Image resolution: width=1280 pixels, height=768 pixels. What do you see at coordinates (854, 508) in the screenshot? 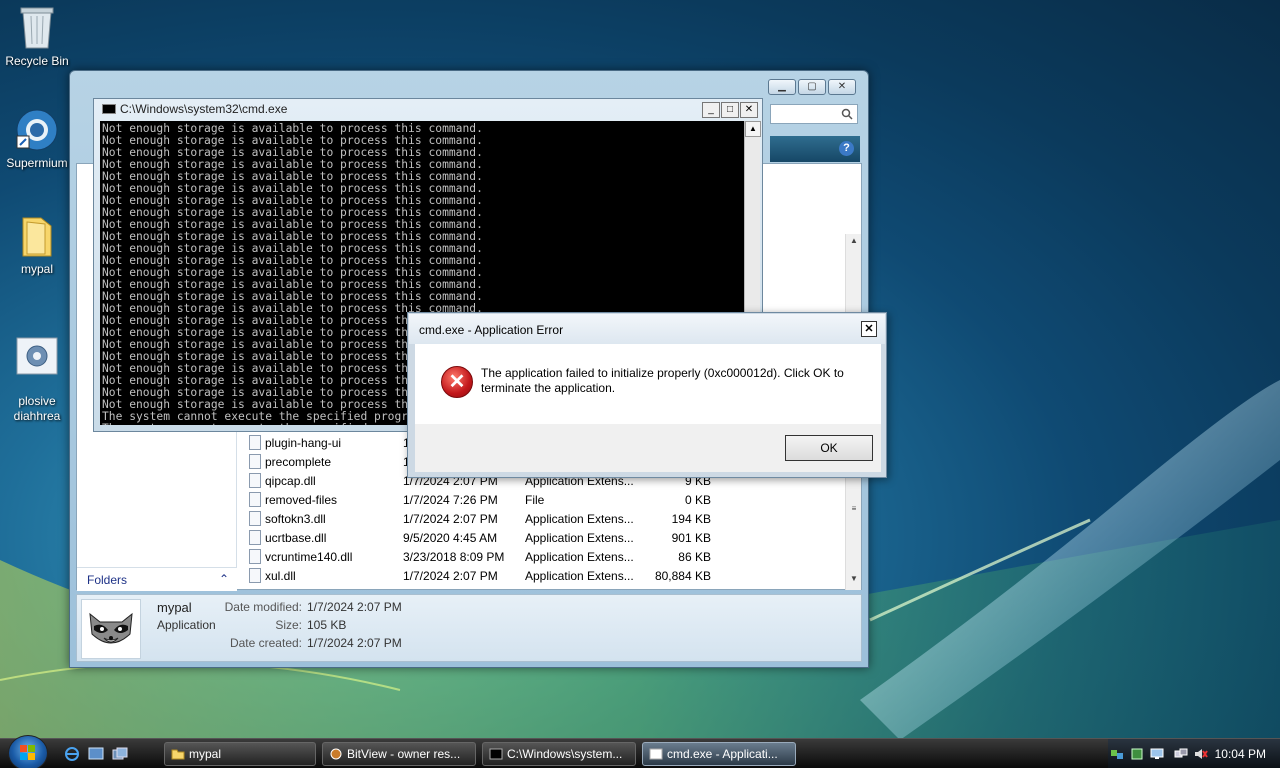
I see `scroll-grip-icon: ≡` at bounding box center [854, 508].